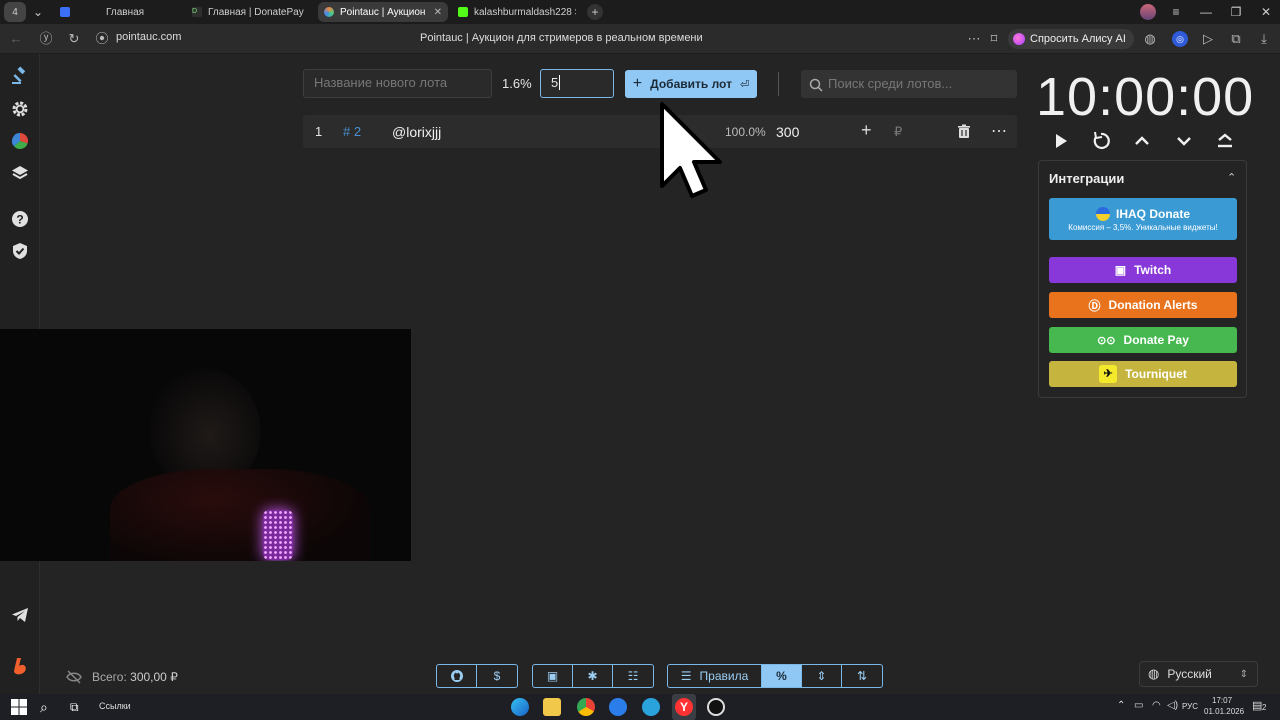 This screenshot has height=720, width=1280. I want to click on chevron-down-icon, so click(1184, 141).